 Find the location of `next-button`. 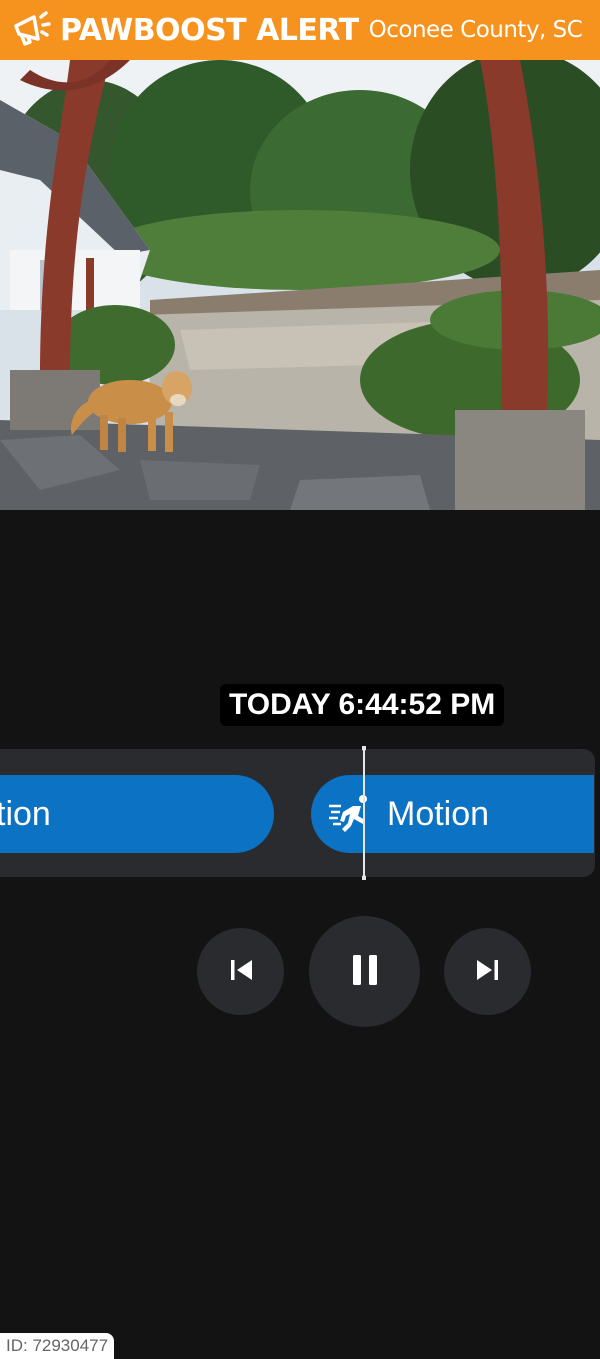

next-button is located at coordinates (487, 971).